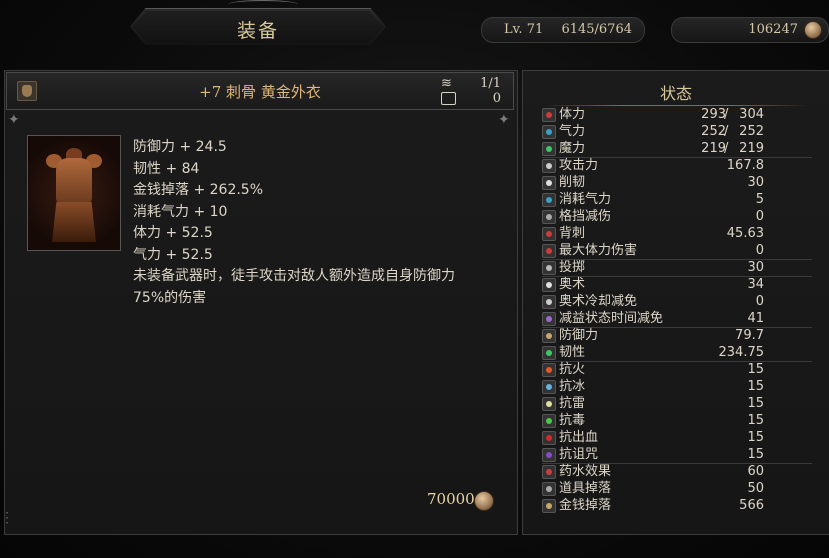  Describe the element at coordinates (549, 200) in the screenshot. I see `stamina-cost-icon` at that location.